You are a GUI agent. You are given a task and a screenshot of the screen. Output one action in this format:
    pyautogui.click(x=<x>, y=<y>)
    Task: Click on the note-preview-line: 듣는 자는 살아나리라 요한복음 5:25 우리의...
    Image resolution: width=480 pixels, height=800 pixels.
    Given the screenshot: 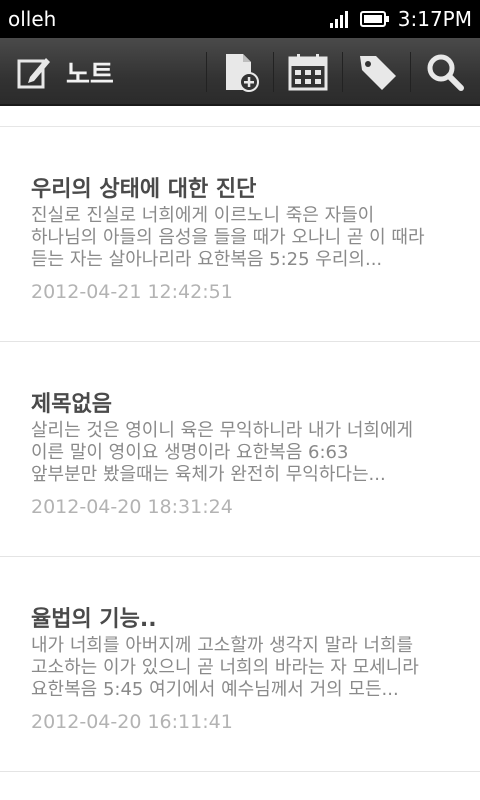 What is the action you would take?
    pyautogui.click(x=207, y=259)
    